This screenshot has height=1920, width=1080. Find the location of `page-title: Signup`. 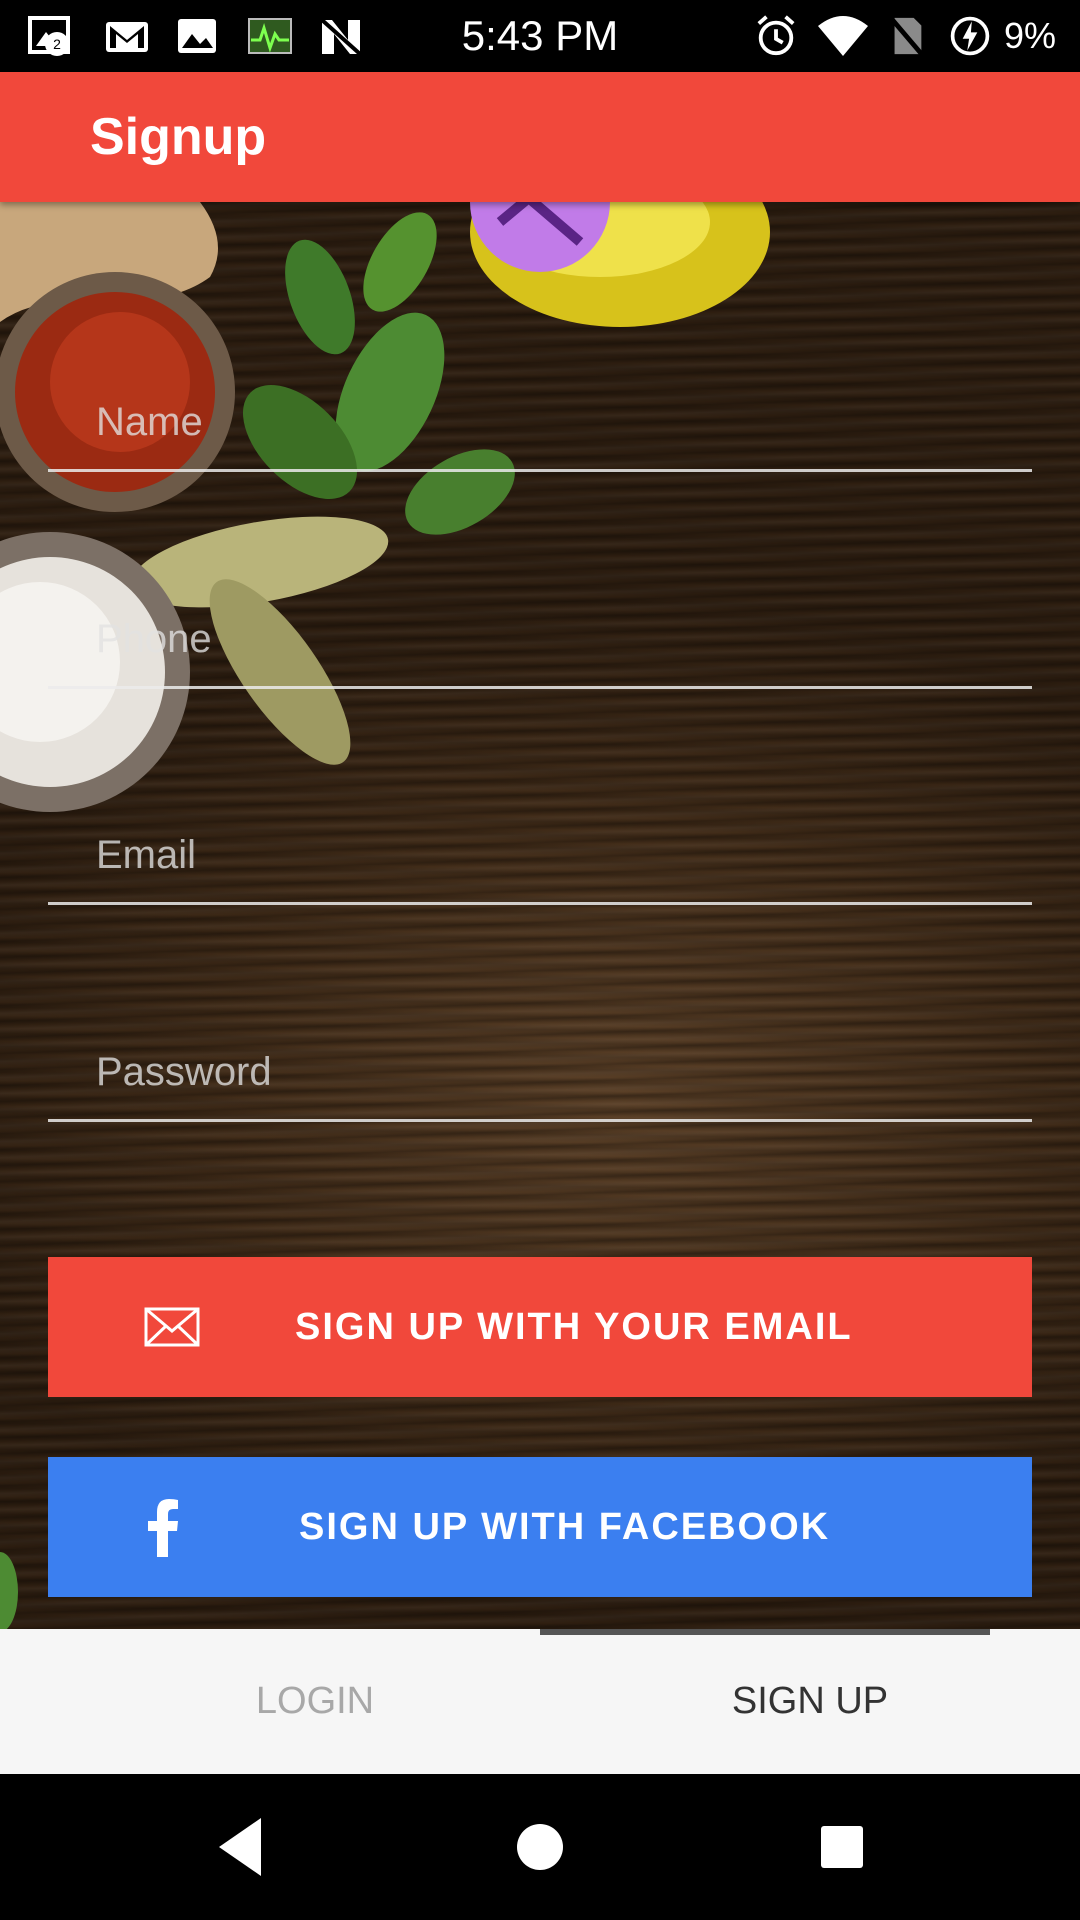

page-title: Signup is located at coordinates (178, 137).